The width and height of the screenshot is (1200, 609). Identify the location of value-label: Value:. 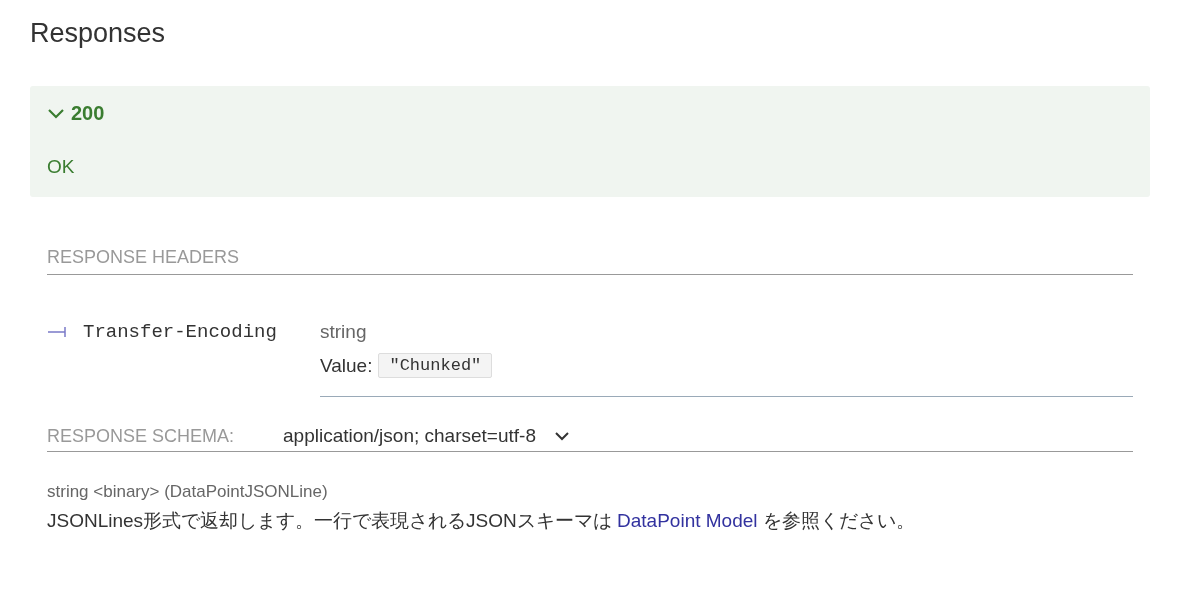
(346, 365).